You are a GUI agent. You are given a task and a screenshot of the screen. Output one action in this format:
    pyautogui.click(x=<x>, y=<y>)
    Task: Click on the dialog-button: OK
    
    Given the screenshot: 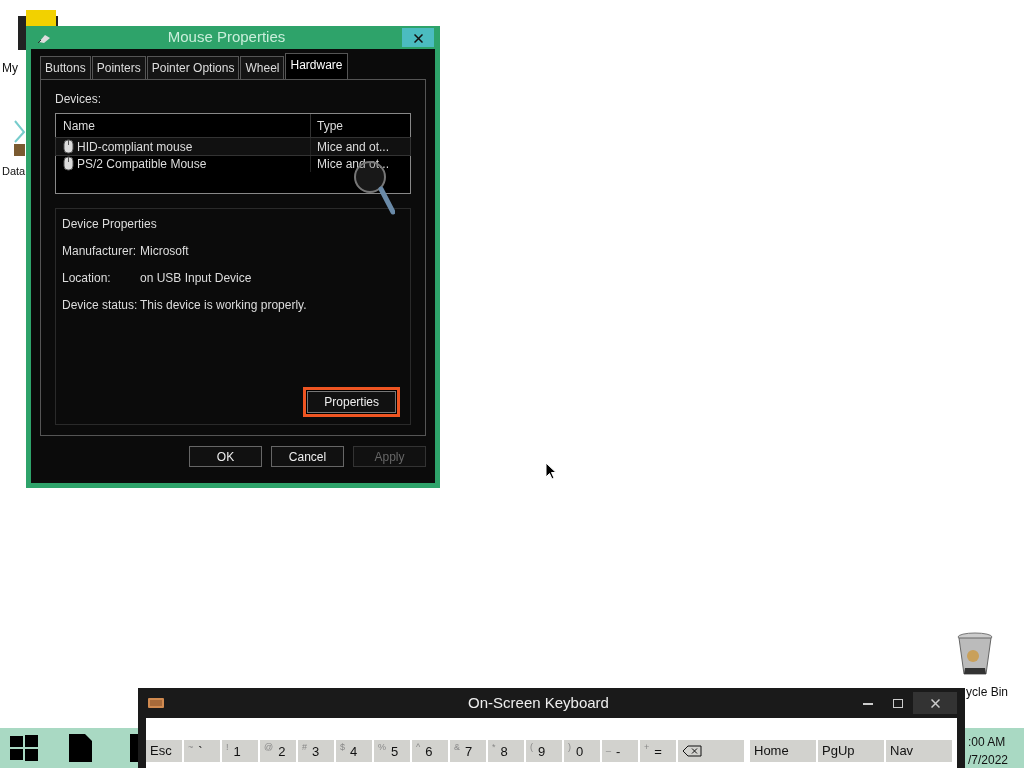 What is the action you would take?
    pyautogui.click(x=225, y=456)
    